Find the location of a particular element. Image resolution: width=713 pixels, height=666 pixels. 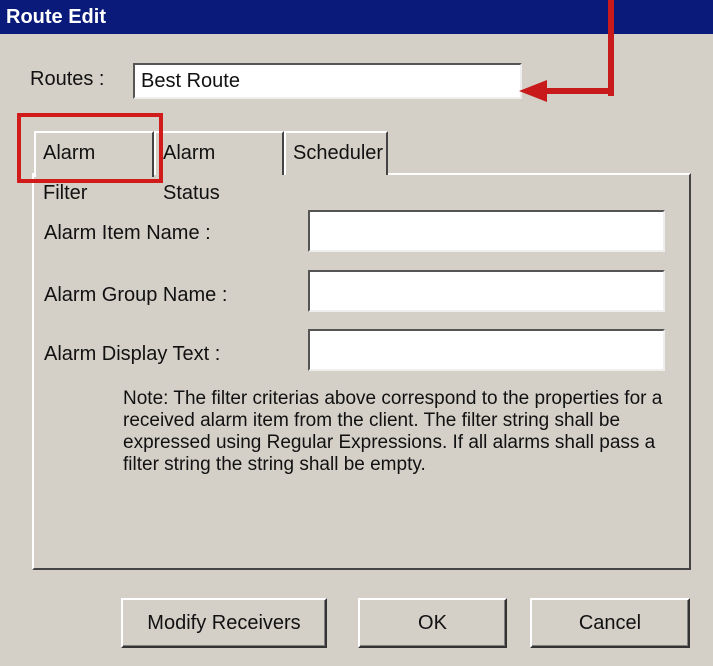

cancel-button: Cancel is located at coordinates (610, 623).